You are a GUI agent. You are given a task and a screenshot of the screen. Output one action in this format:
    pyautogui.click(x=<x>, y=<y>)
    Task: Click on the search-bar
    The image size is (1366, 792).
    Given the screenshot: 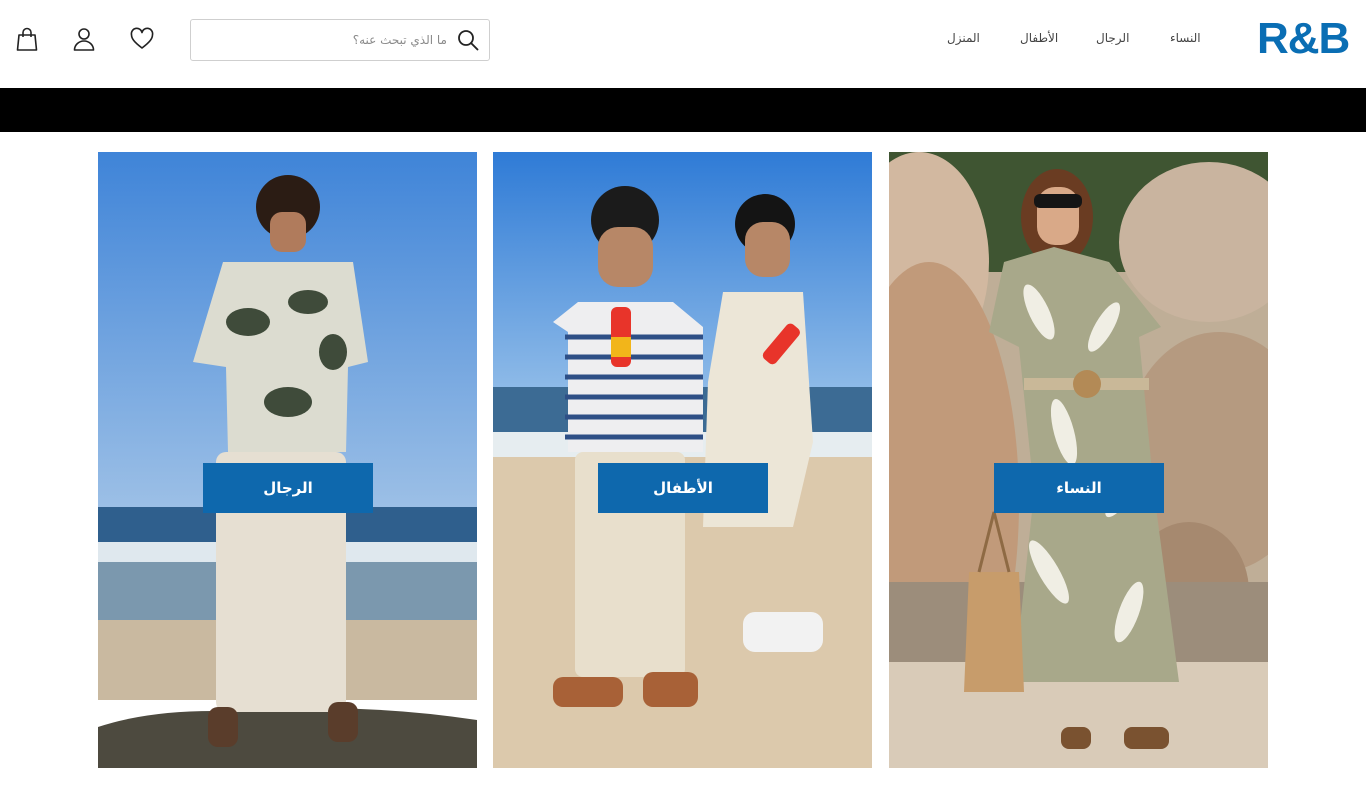 What is the action you would take?
    pyautogui.click(x=340, y=40)
    